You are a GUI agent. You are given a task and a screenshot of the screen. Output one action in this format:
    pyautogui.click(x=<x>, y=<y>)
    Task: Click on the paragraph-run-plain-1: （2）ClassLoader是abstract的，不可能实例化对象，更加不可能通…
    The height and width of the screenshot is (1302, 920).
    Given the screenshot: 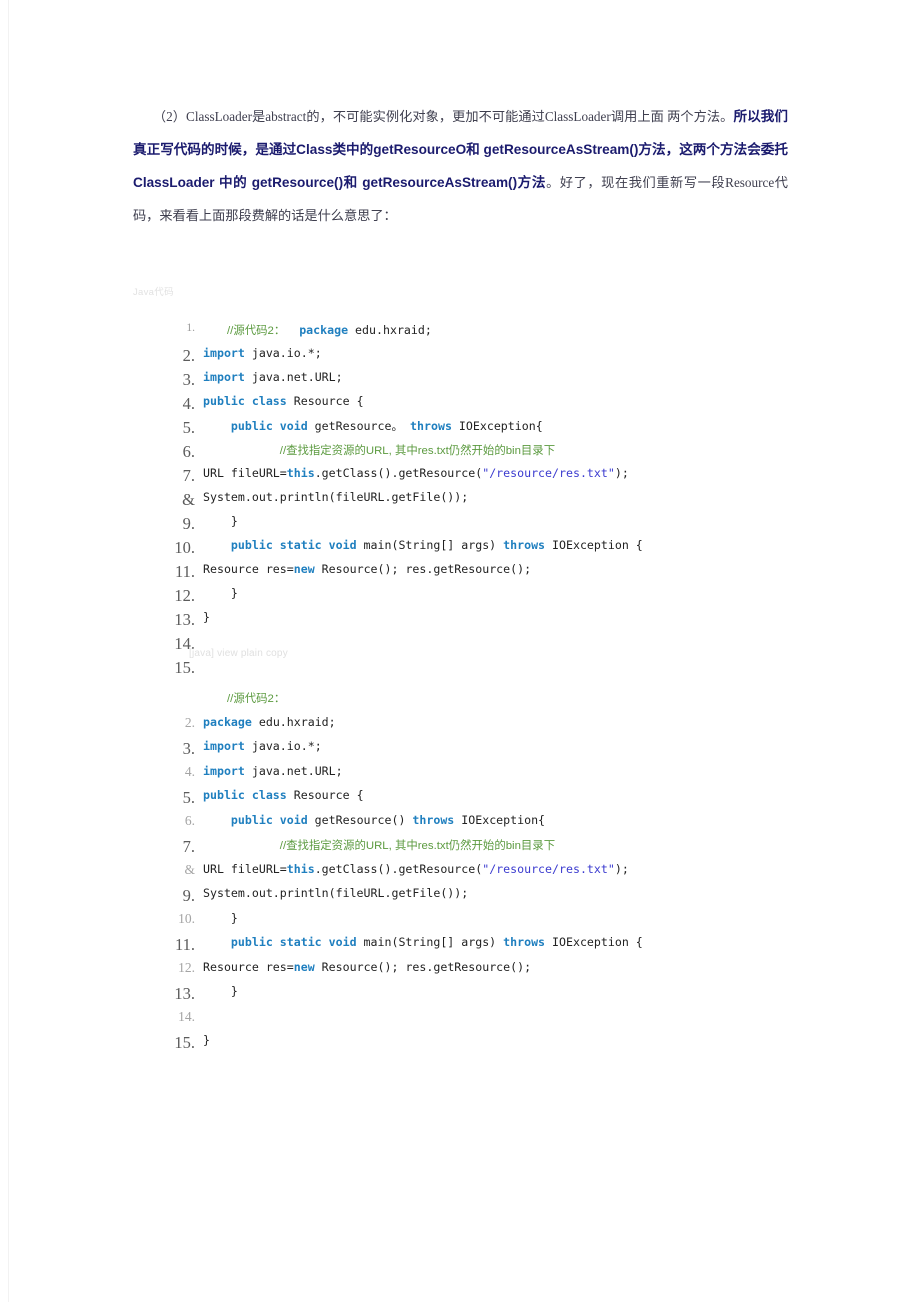 What is the action you would take?
    pyautogui.click(x=433, y=116)
    